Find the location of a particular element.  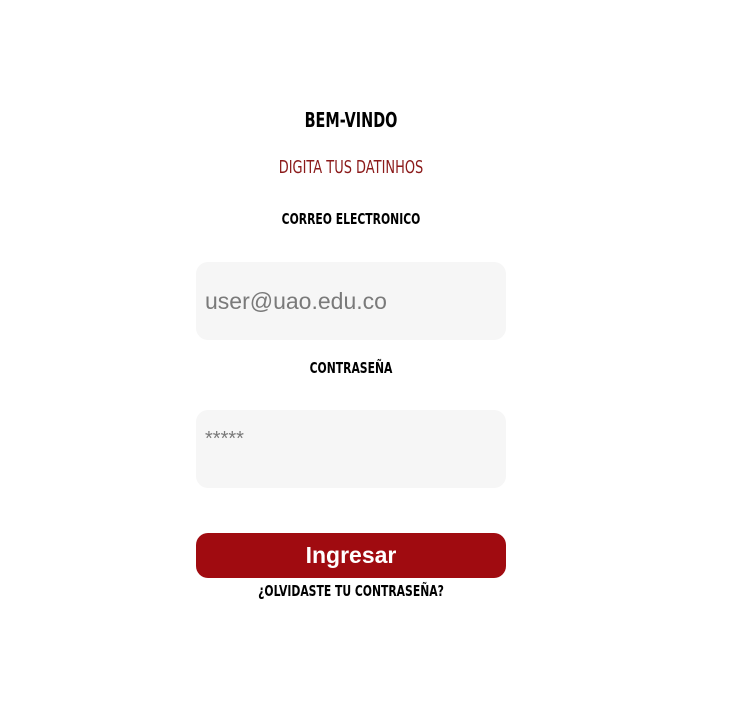

page-title: BEM-VINDO is located at coordinates (351, 120).